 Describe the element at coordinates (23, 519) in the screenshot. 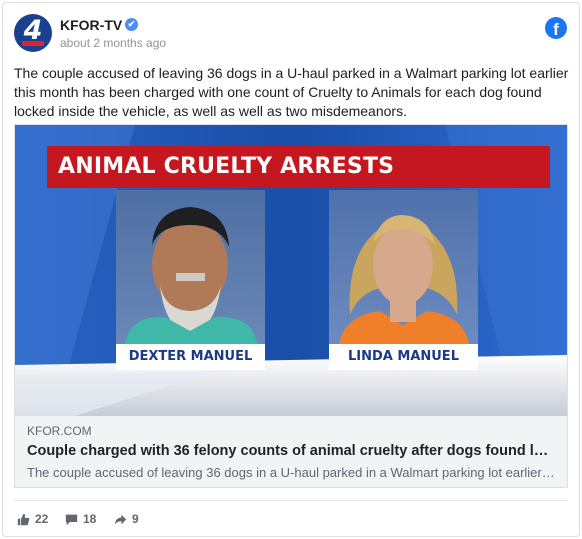

I see `like-icon` at that location.